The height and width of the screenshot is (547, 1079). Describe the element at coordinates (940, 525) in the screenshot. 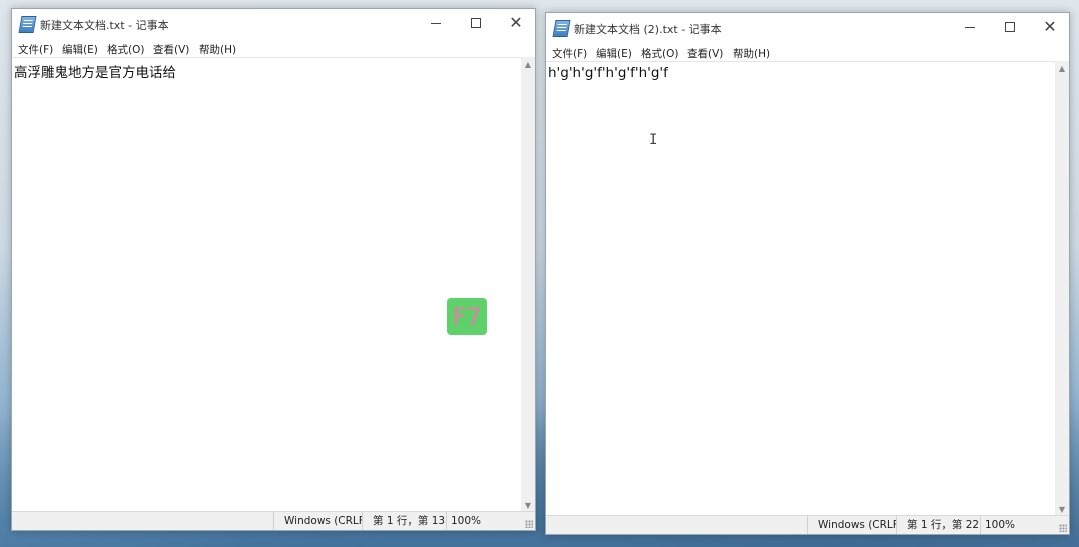

I see `status-position: 第 1 行，第 22` at that location.